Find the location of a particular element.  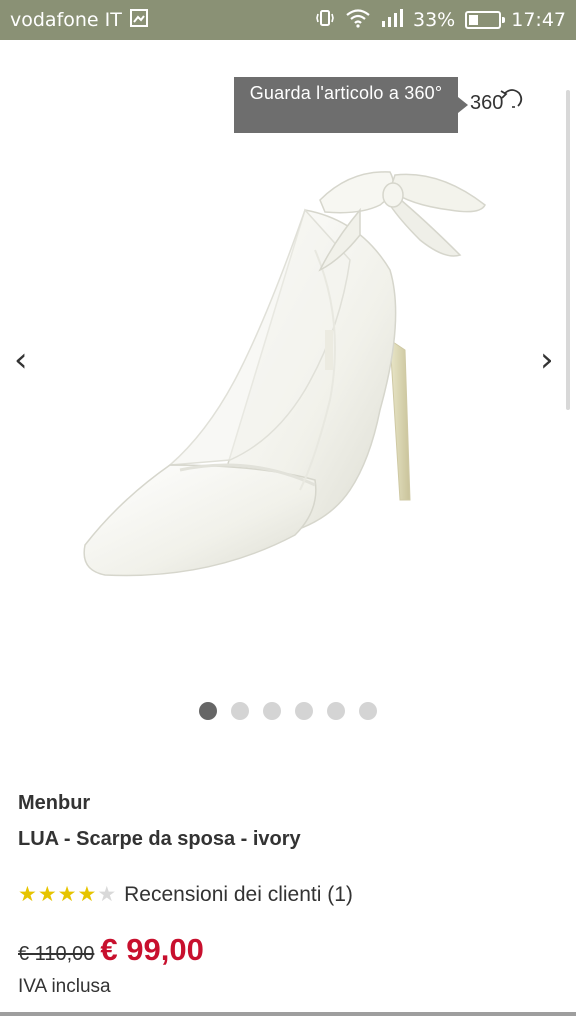

old-price: € 110,00 is located at coordinates (56, 954).